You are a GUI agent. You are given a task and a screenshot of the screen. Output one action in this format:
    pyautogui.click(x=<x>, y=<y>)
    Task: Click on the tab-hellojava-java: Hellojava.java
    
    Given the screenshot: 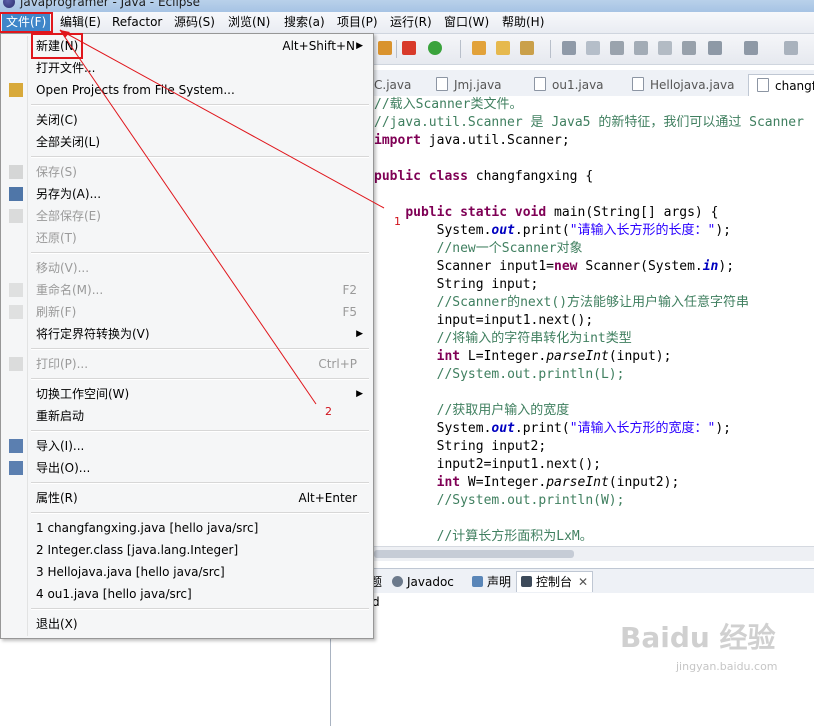 What is the action you would take?
    pyautogui.click(x=683, y=85)
    